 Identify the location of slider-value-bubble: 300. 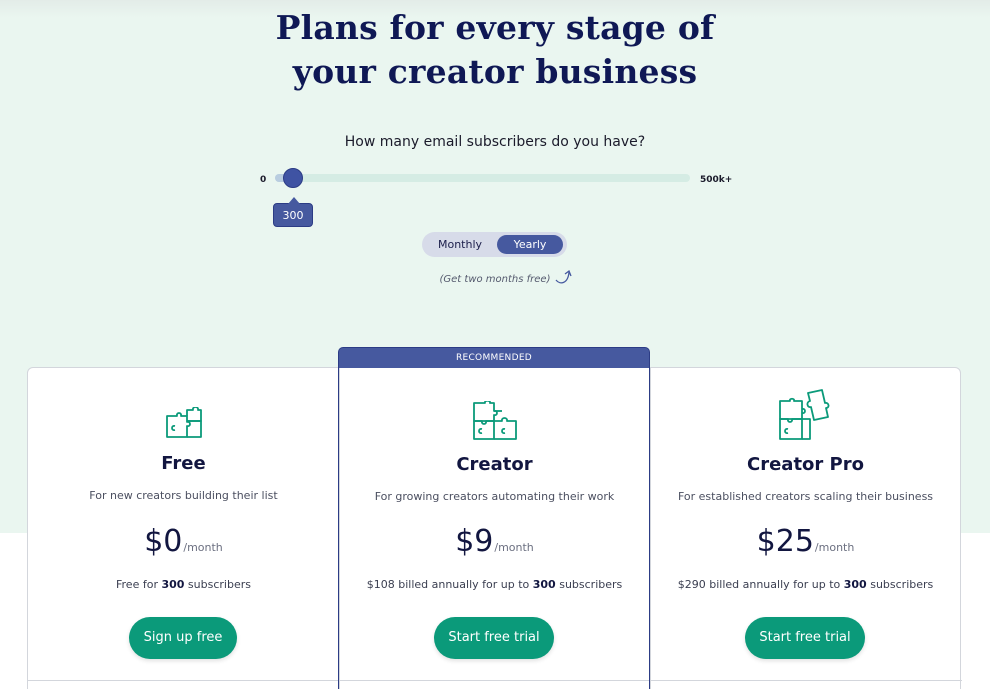
(293, 212).